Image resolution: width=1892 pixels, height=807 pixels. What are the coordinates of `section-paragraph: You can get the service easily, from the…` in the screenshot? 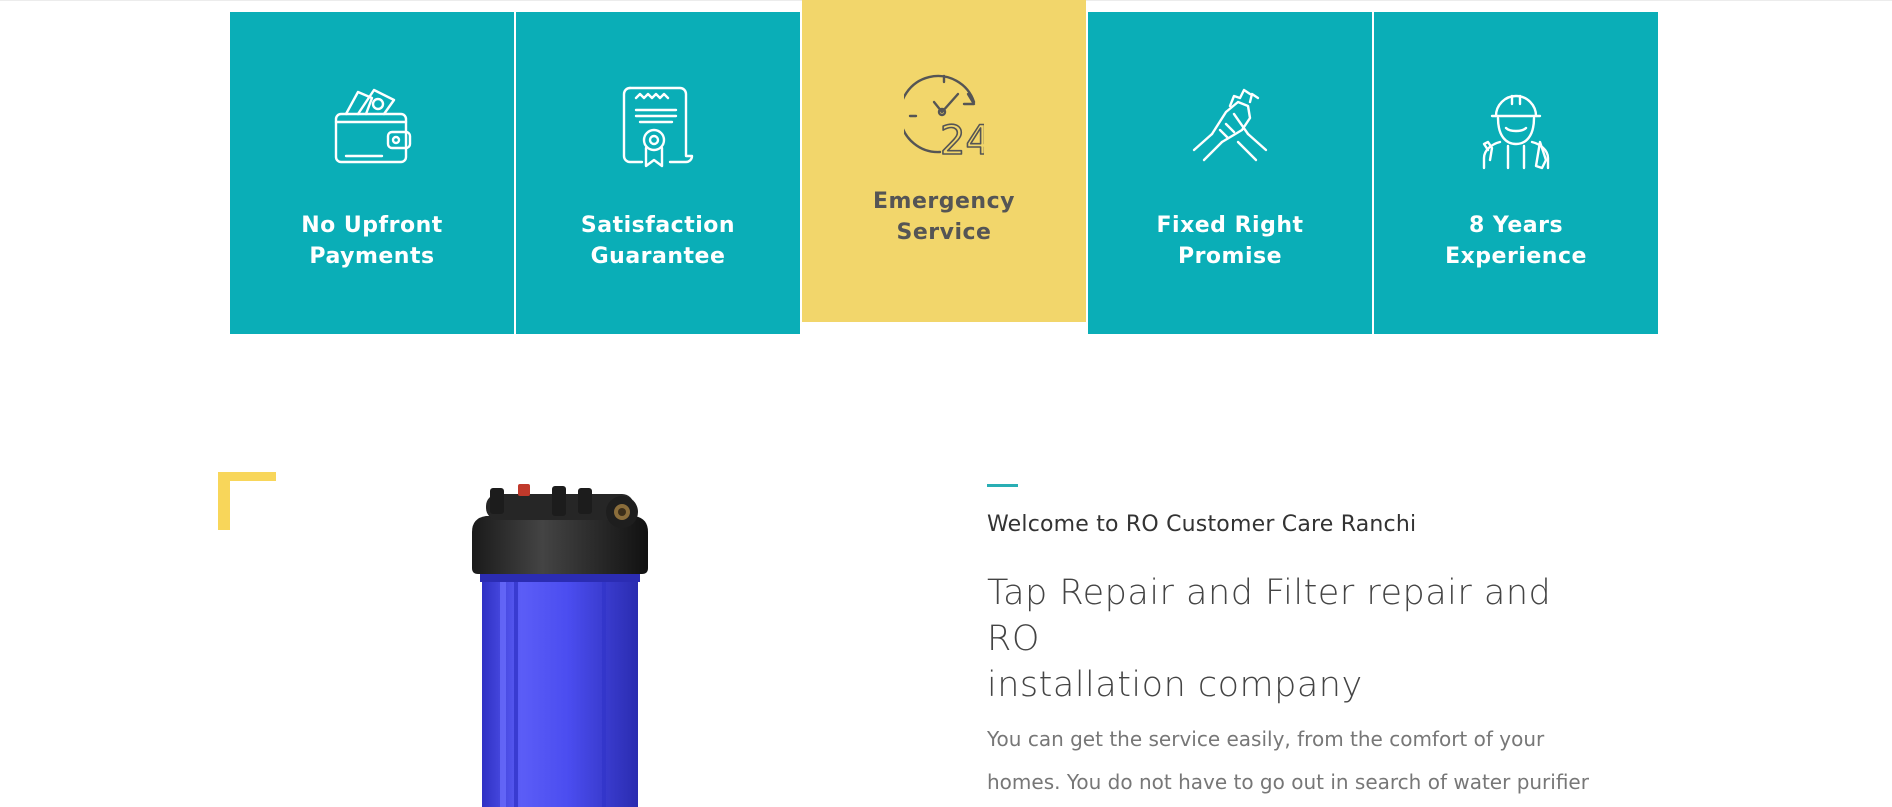 It's located at (1288, 760).